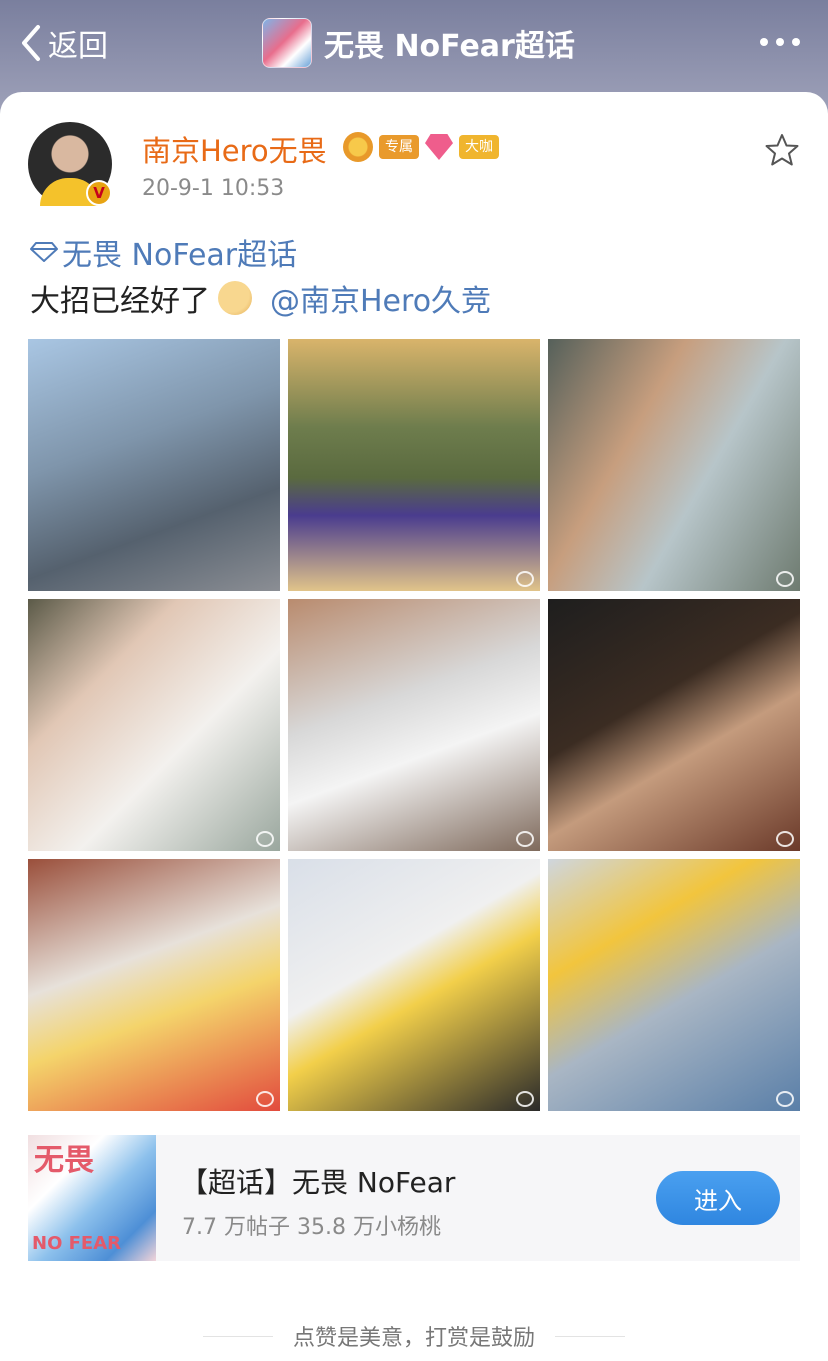 This screenshot has height=1361, width=828. What do you see at coordinates (120, 301) in the screenshot?
I see `post-body-text: 大招已经好了` at bounding box center [120, 301].